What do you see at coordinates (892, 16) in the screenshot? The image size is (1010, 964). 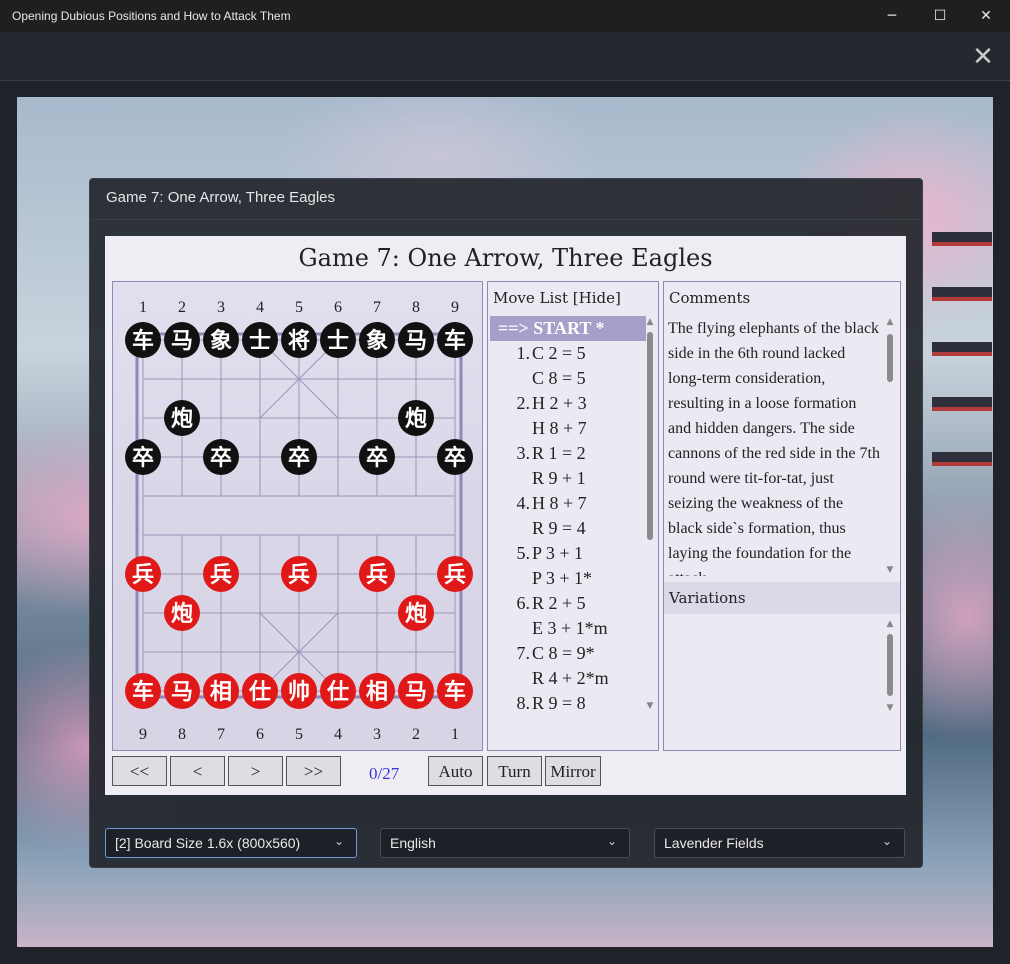 I see `minimize-button: ─` at bounding box center [892, 16].